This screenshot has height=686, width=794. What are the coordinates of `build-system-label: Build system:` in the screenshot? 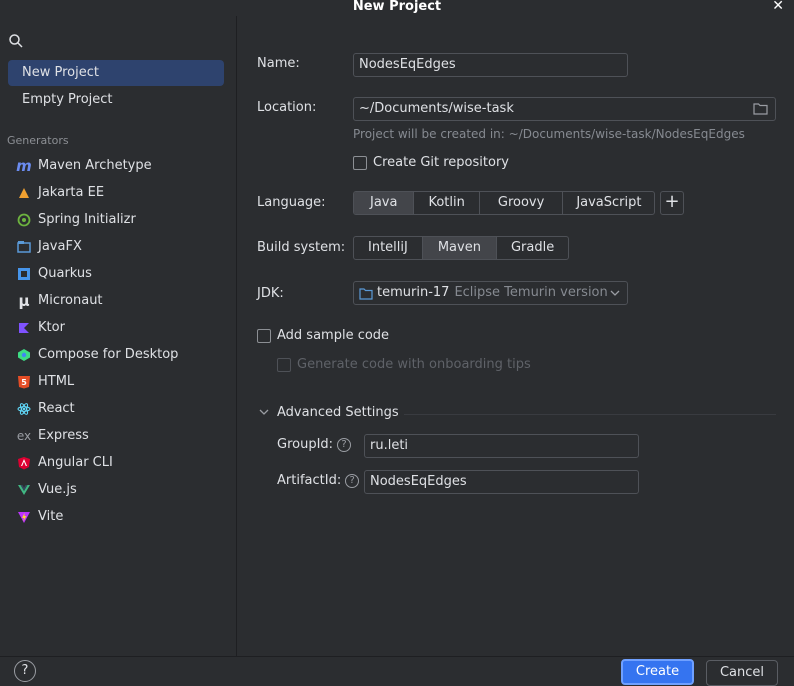 It's located at (301, 247).